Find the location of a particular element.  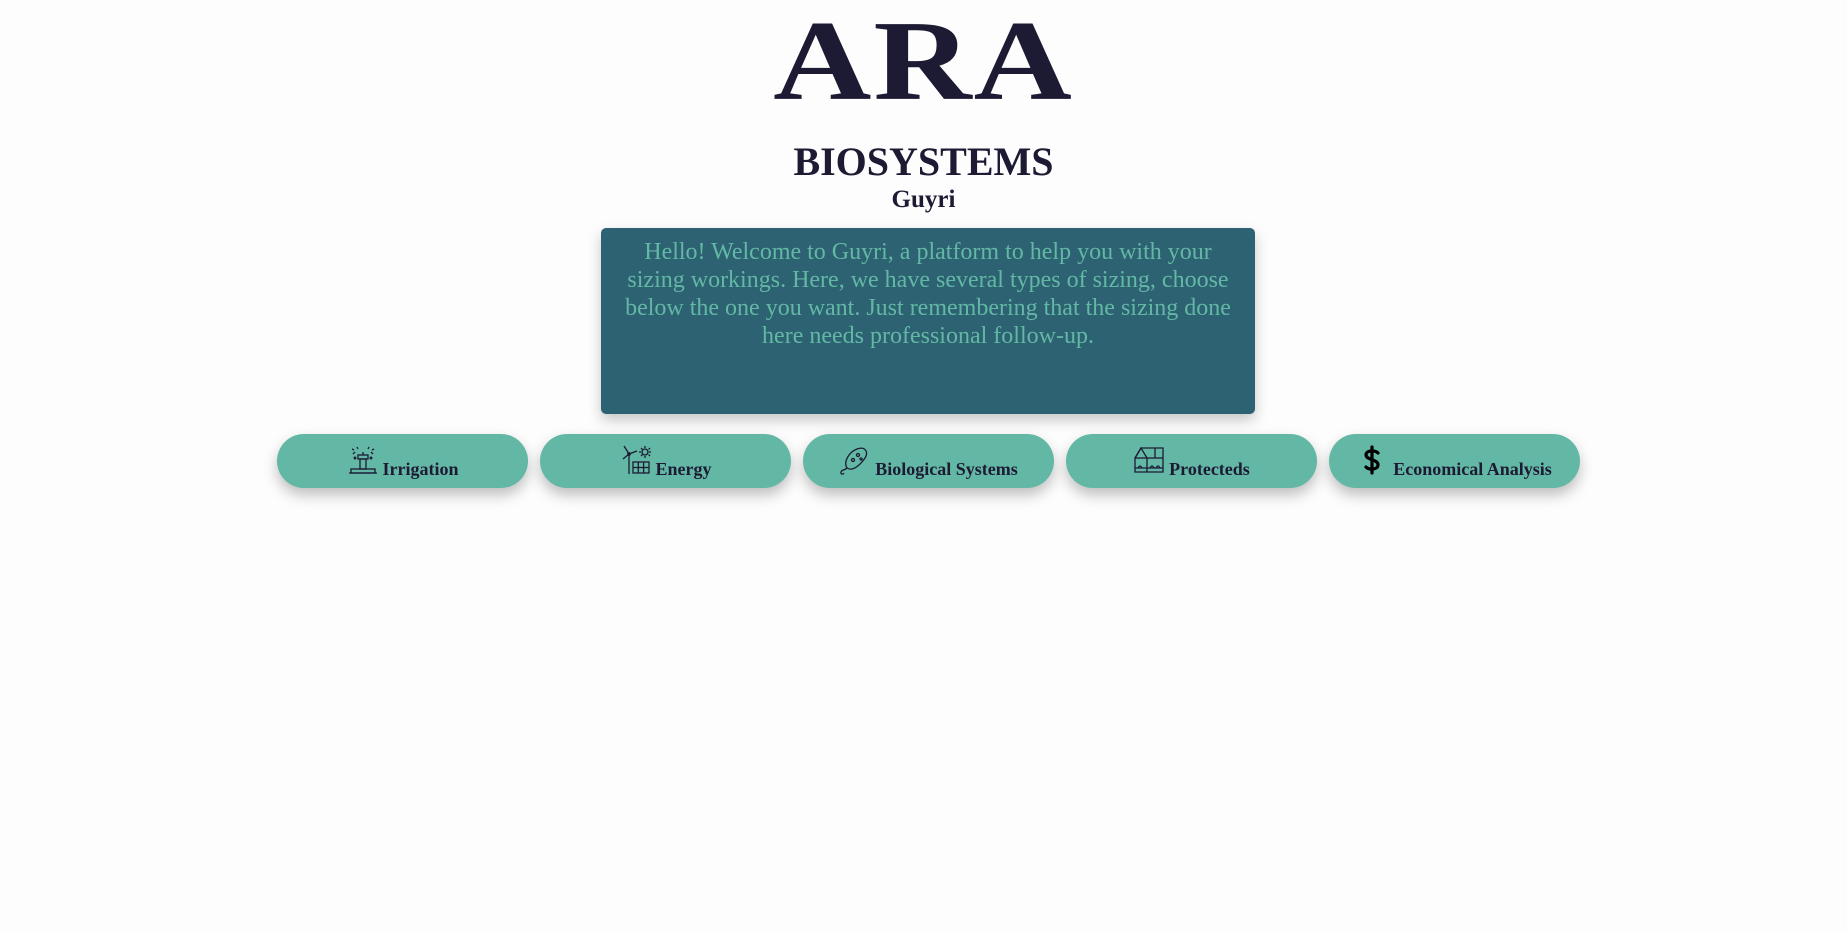

energy-button: Energy is located at coordinates (665, 461).